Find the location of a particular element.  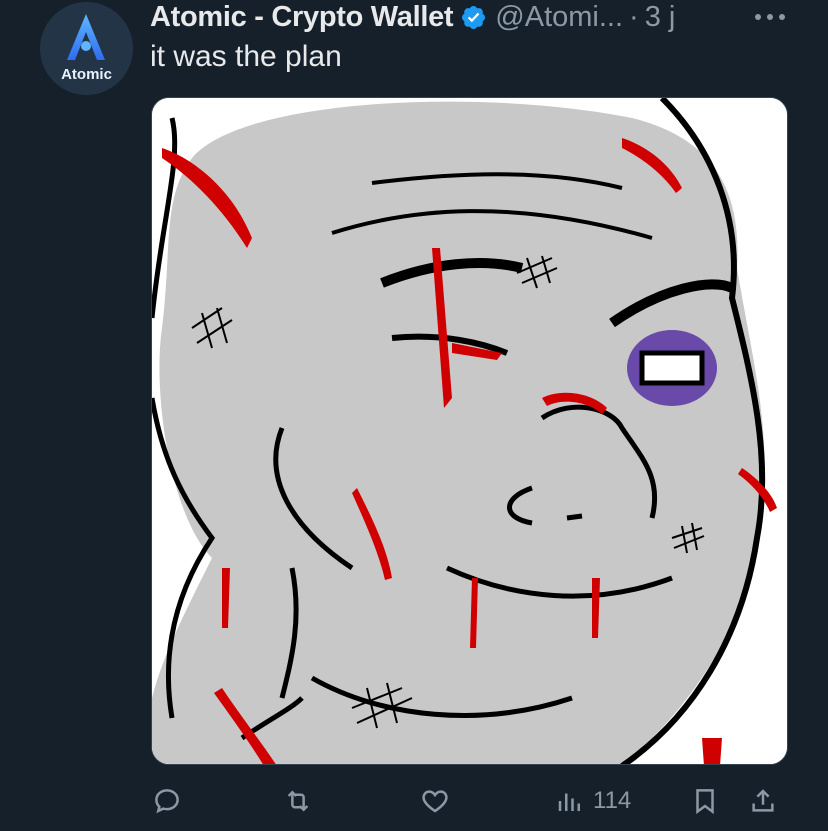

avatar: Atomic is located at coordinates (86, 48).